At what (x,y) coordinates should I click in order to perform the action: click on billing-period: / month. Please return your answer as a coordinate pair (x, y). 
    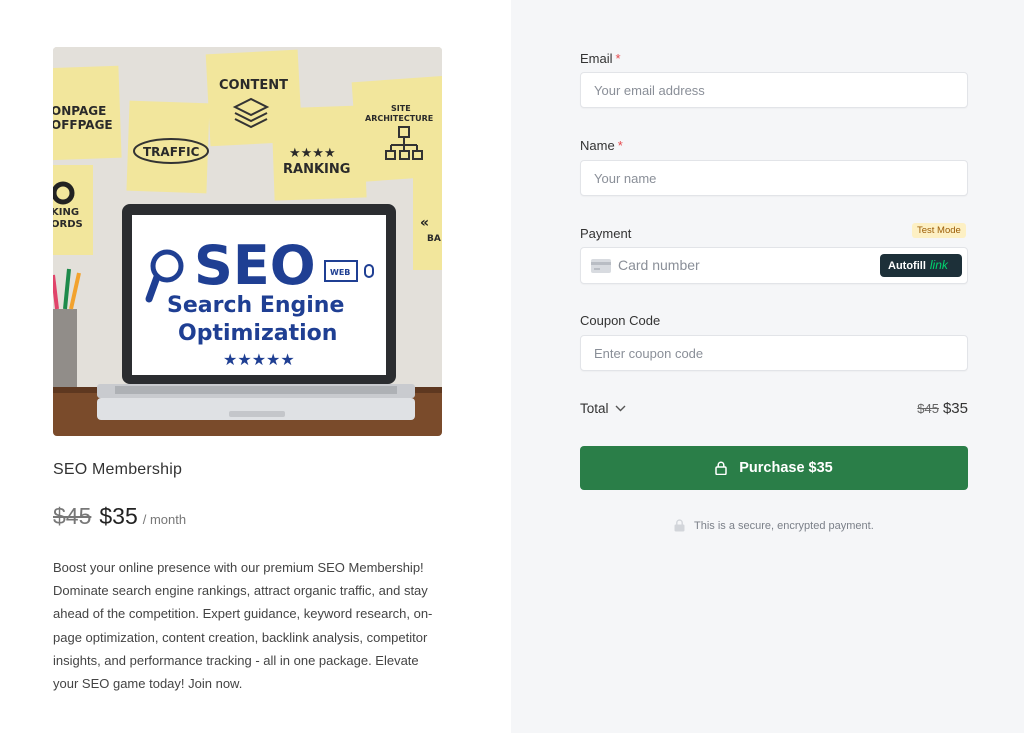
    Looking at the image, I should click on (164, 519).